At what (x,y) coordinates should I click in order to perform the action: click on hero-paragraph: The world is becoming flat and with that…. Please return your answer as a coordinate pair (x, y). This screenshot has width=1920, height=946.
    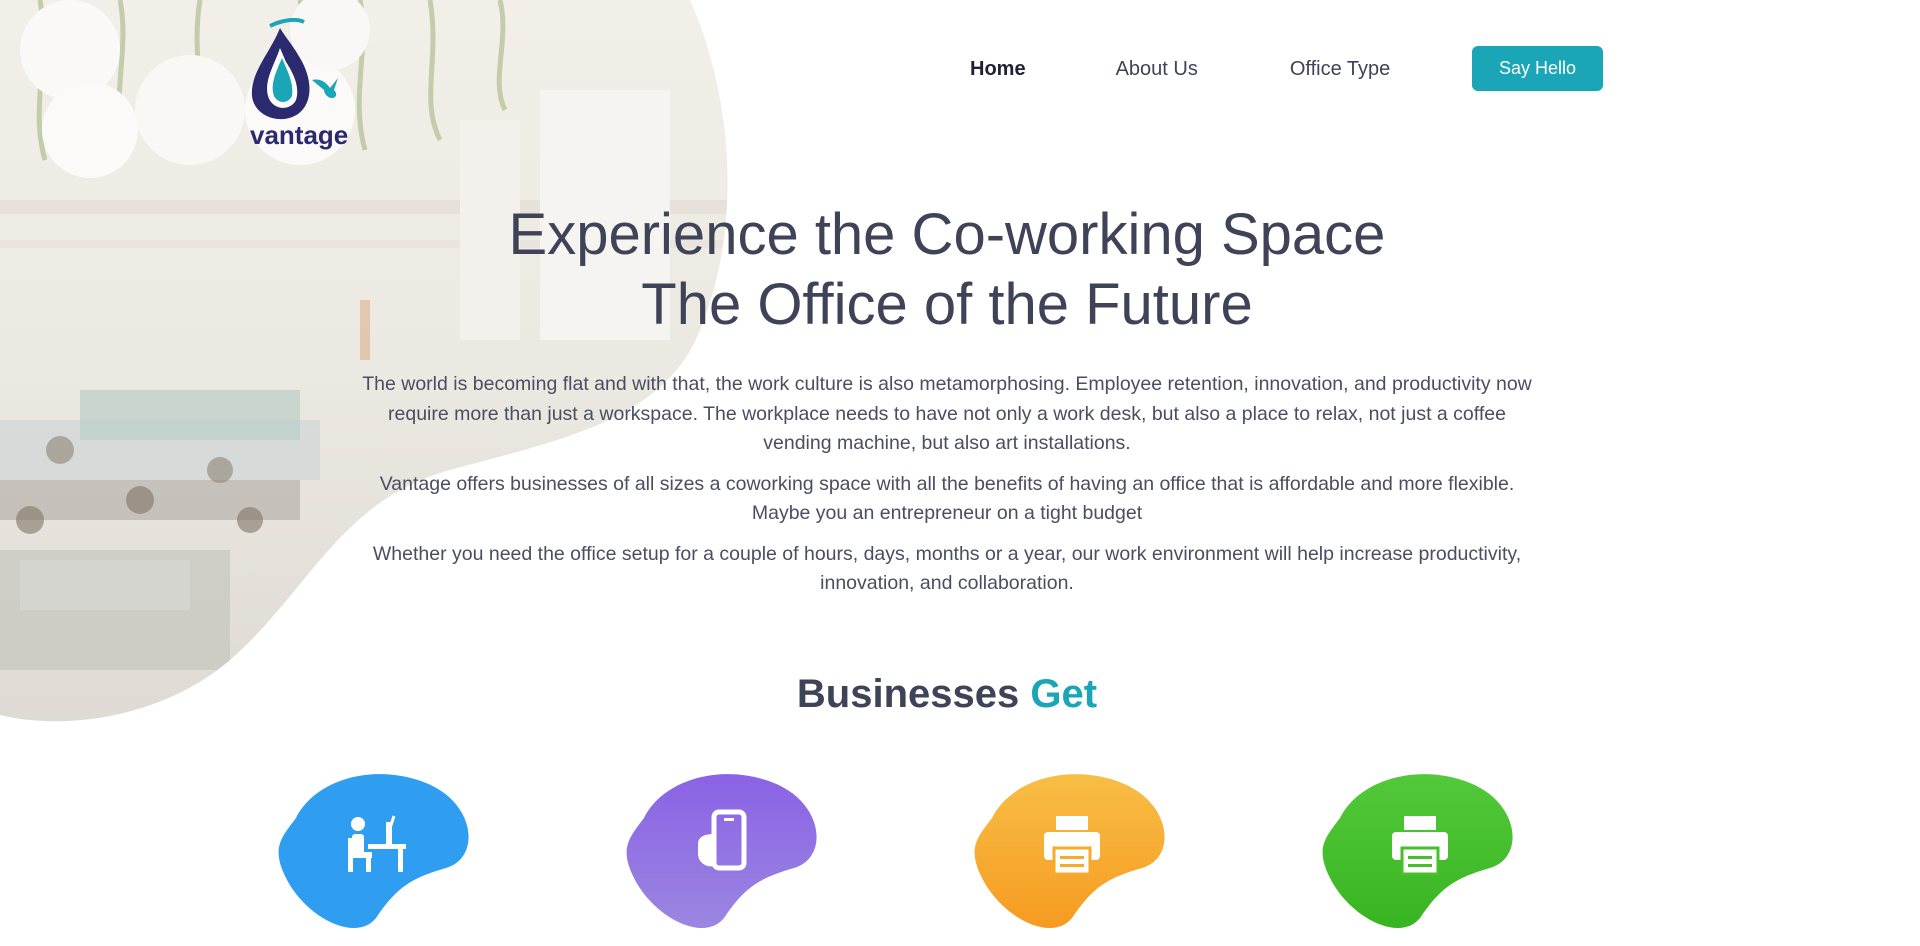
    Looking at the image, I should click on (947, 413).